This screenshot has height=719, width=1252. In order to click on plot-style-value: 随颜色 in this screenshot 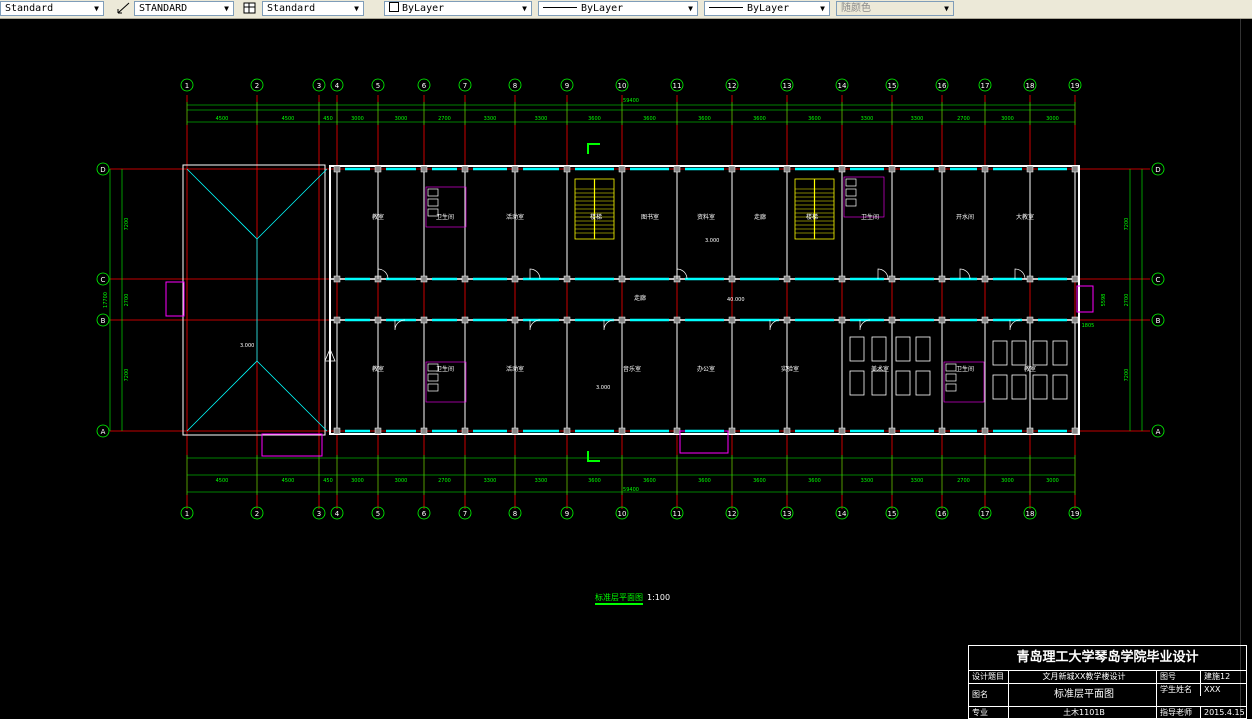, I will do `click(856, 8)`.